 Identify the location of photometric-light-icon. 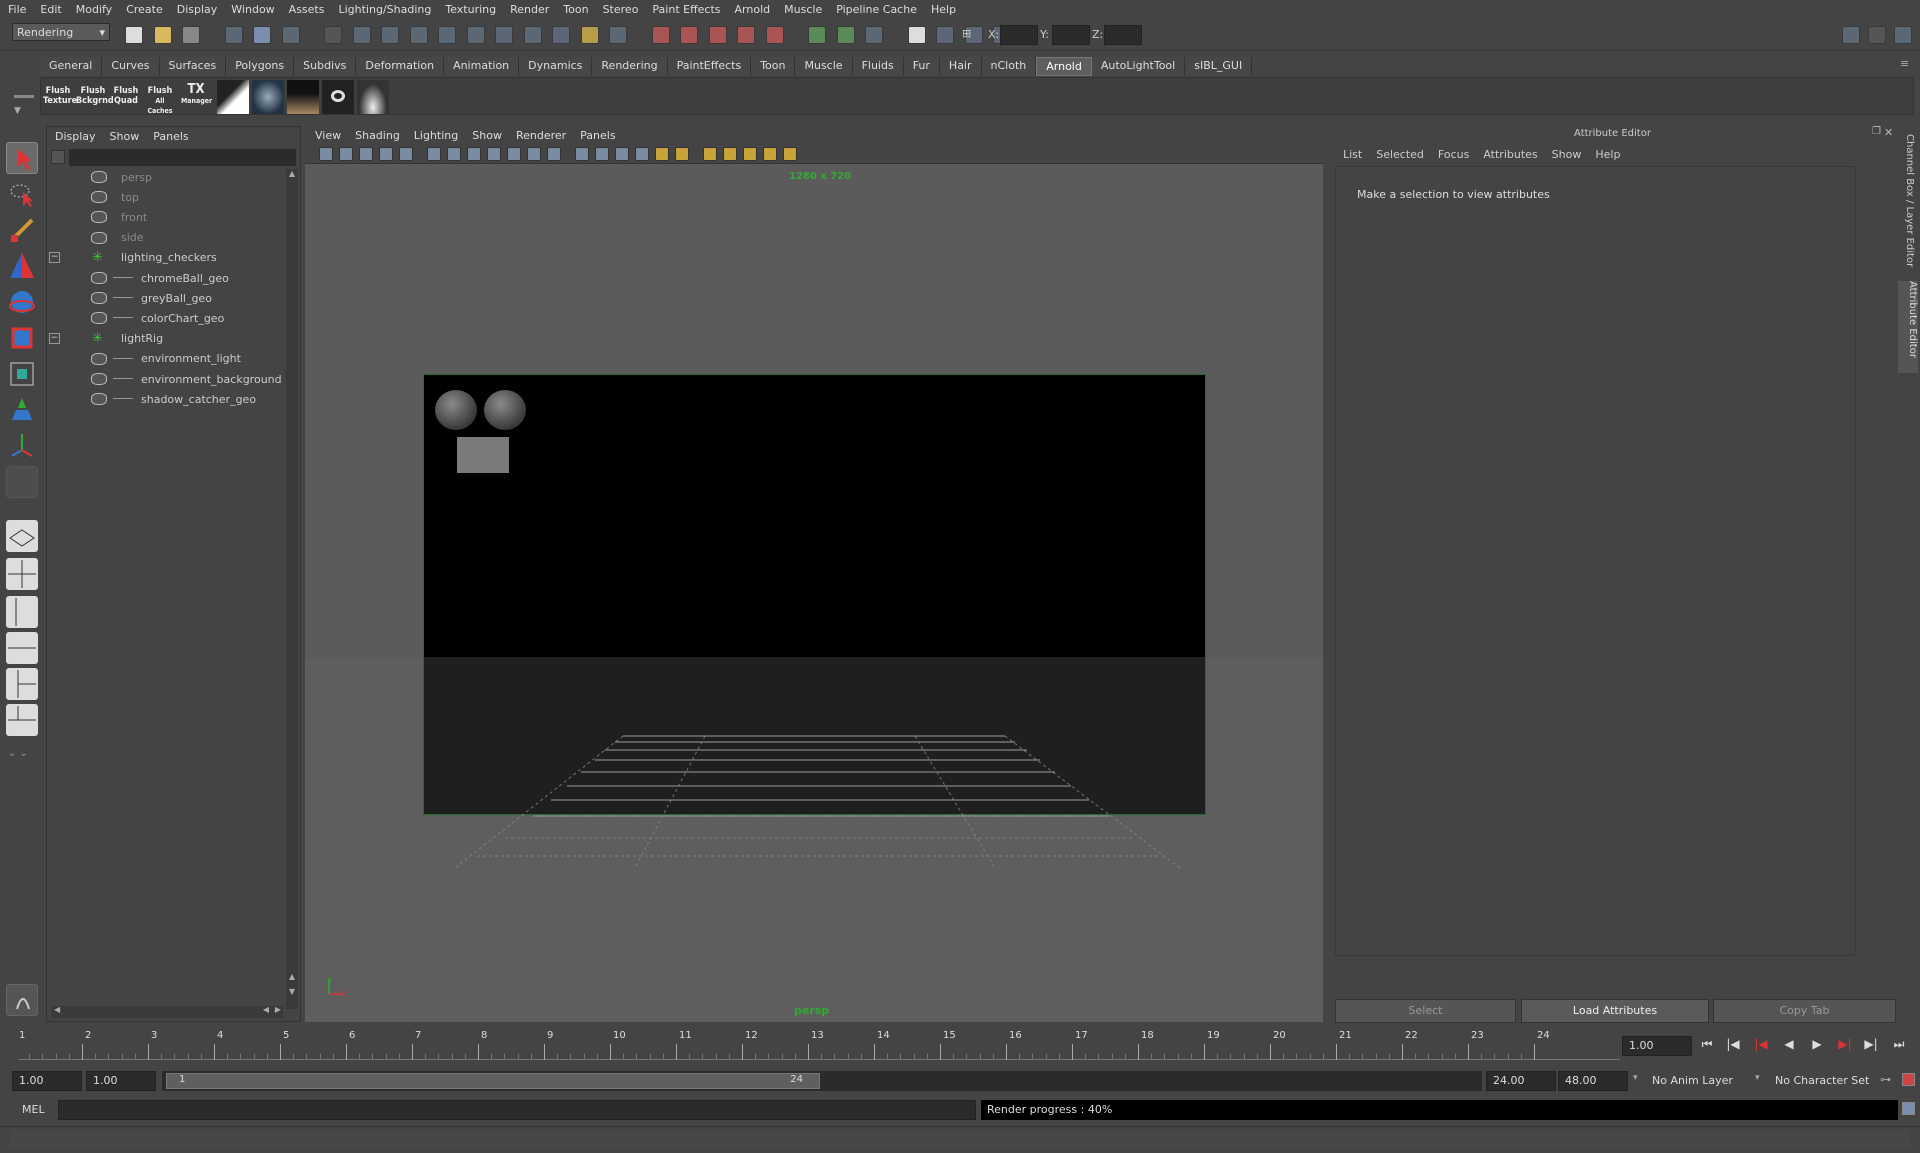
(338, 97).